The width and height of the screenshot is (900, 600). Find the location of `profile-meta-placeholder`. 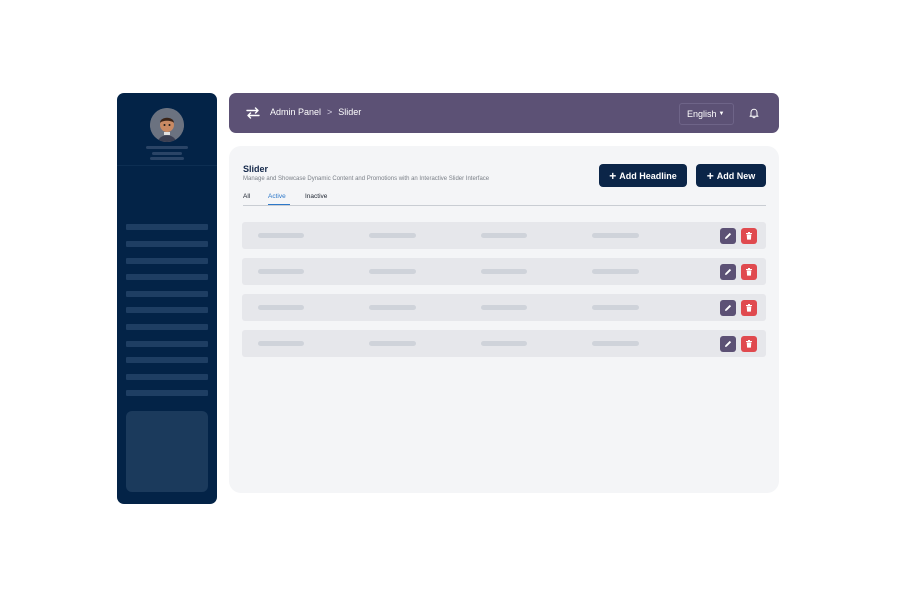

profile-meta-placeholder is located at coordinates (167, 158).